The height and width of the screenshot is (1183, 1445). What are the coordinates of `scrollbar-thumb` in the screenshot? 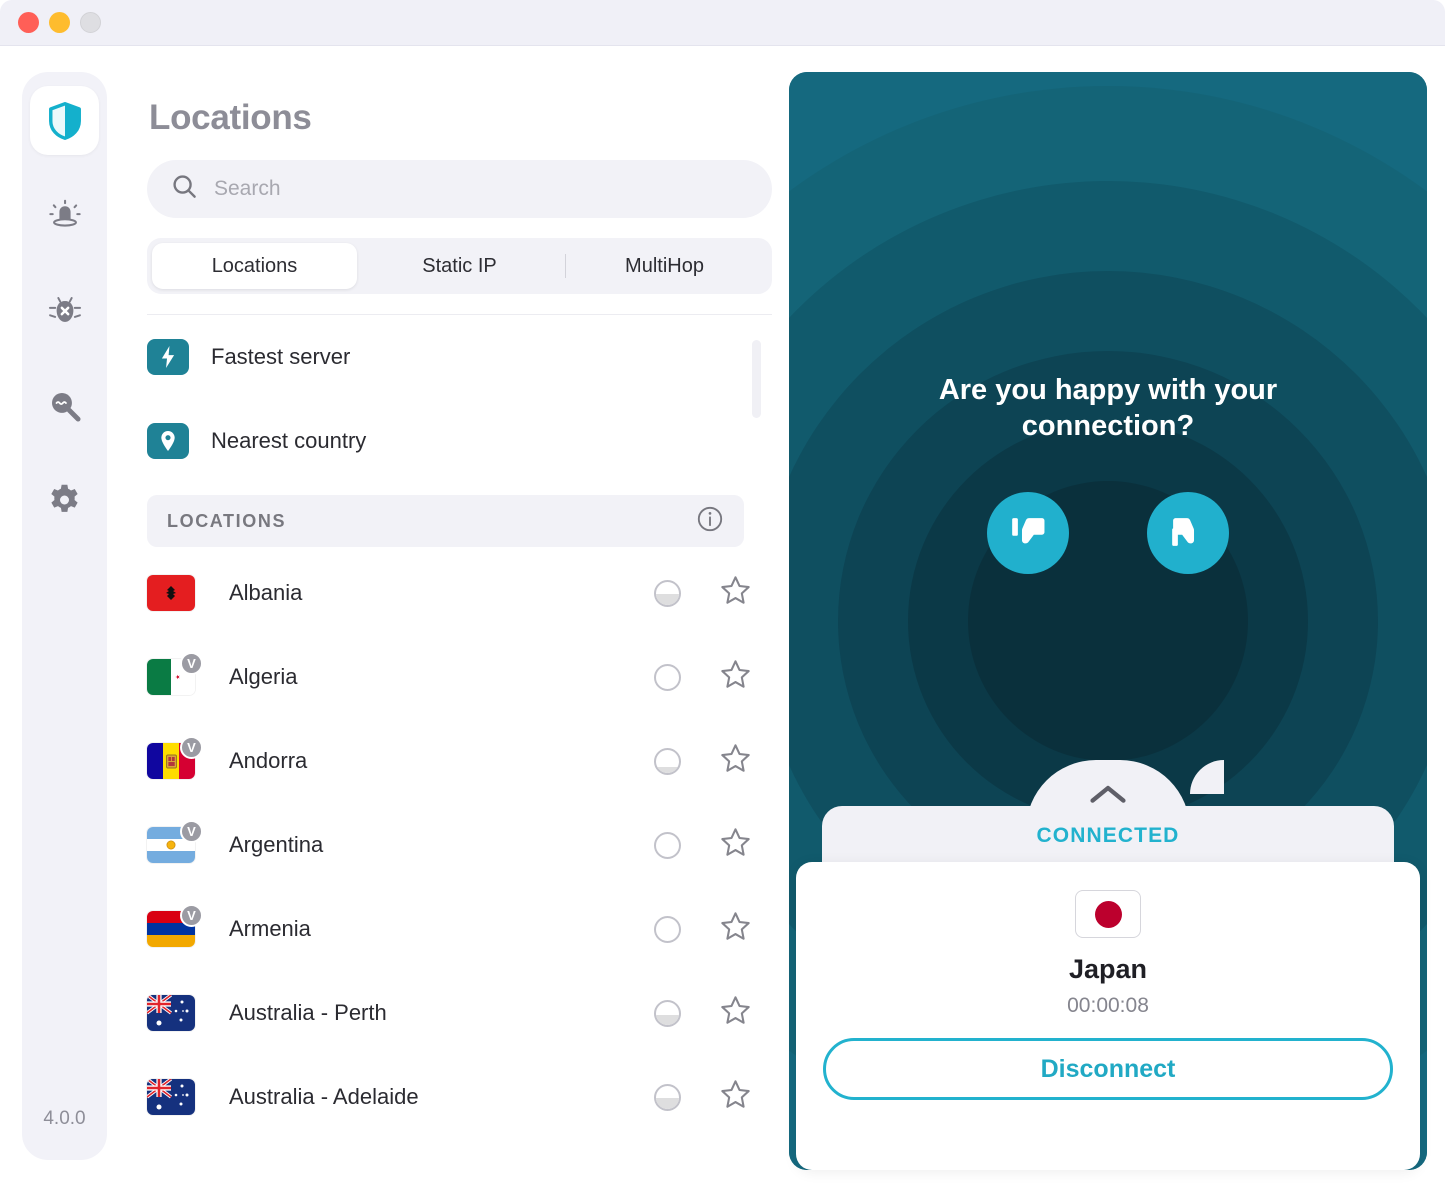 It's located at (756, 379).